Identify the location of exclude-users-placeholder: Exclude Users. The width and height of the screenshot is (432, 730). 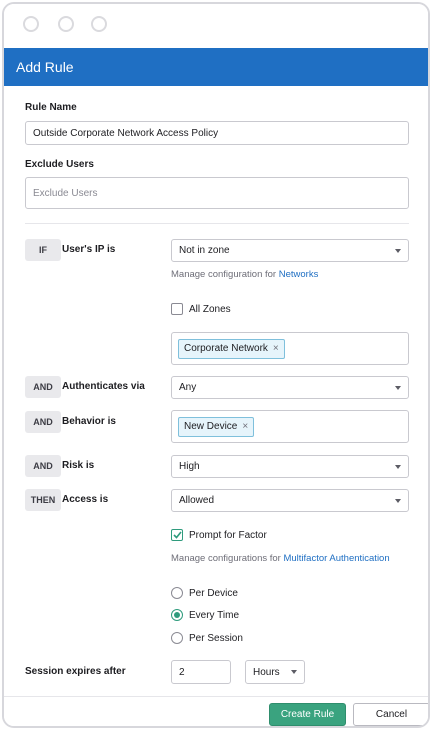
(65, 193).